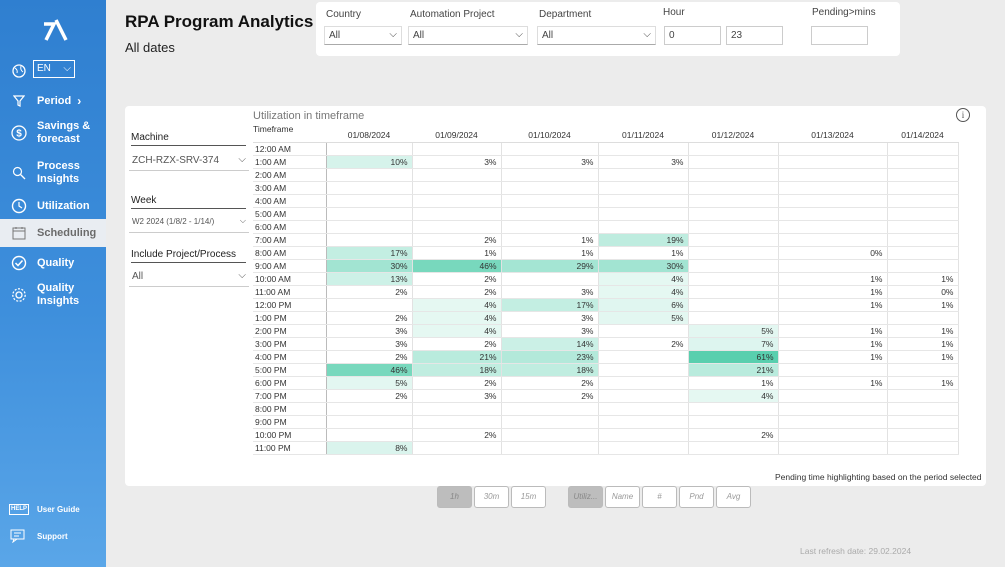  Describe the element at coordinates (839, 35) in the screenshot. I see `pending-input` at that location.